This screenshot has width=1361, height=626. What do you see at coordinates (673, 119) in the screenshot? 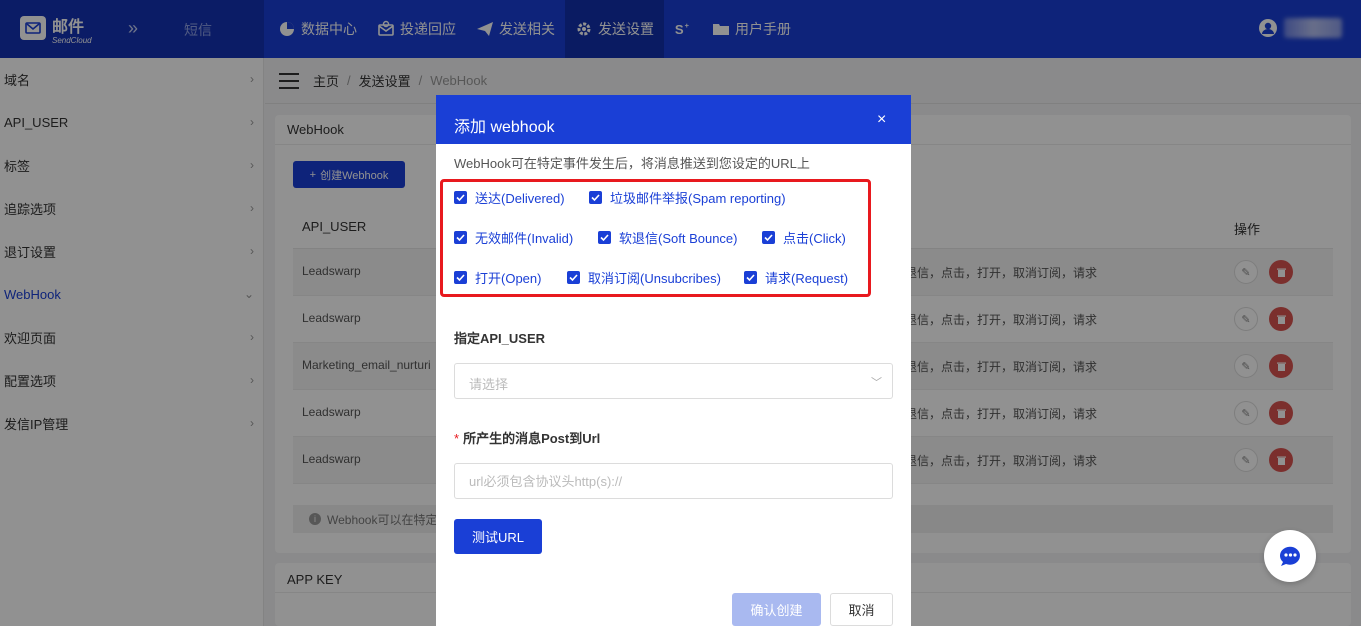
I see `modal-header: 添加 webhook ×` at bounding box center [673, 119].